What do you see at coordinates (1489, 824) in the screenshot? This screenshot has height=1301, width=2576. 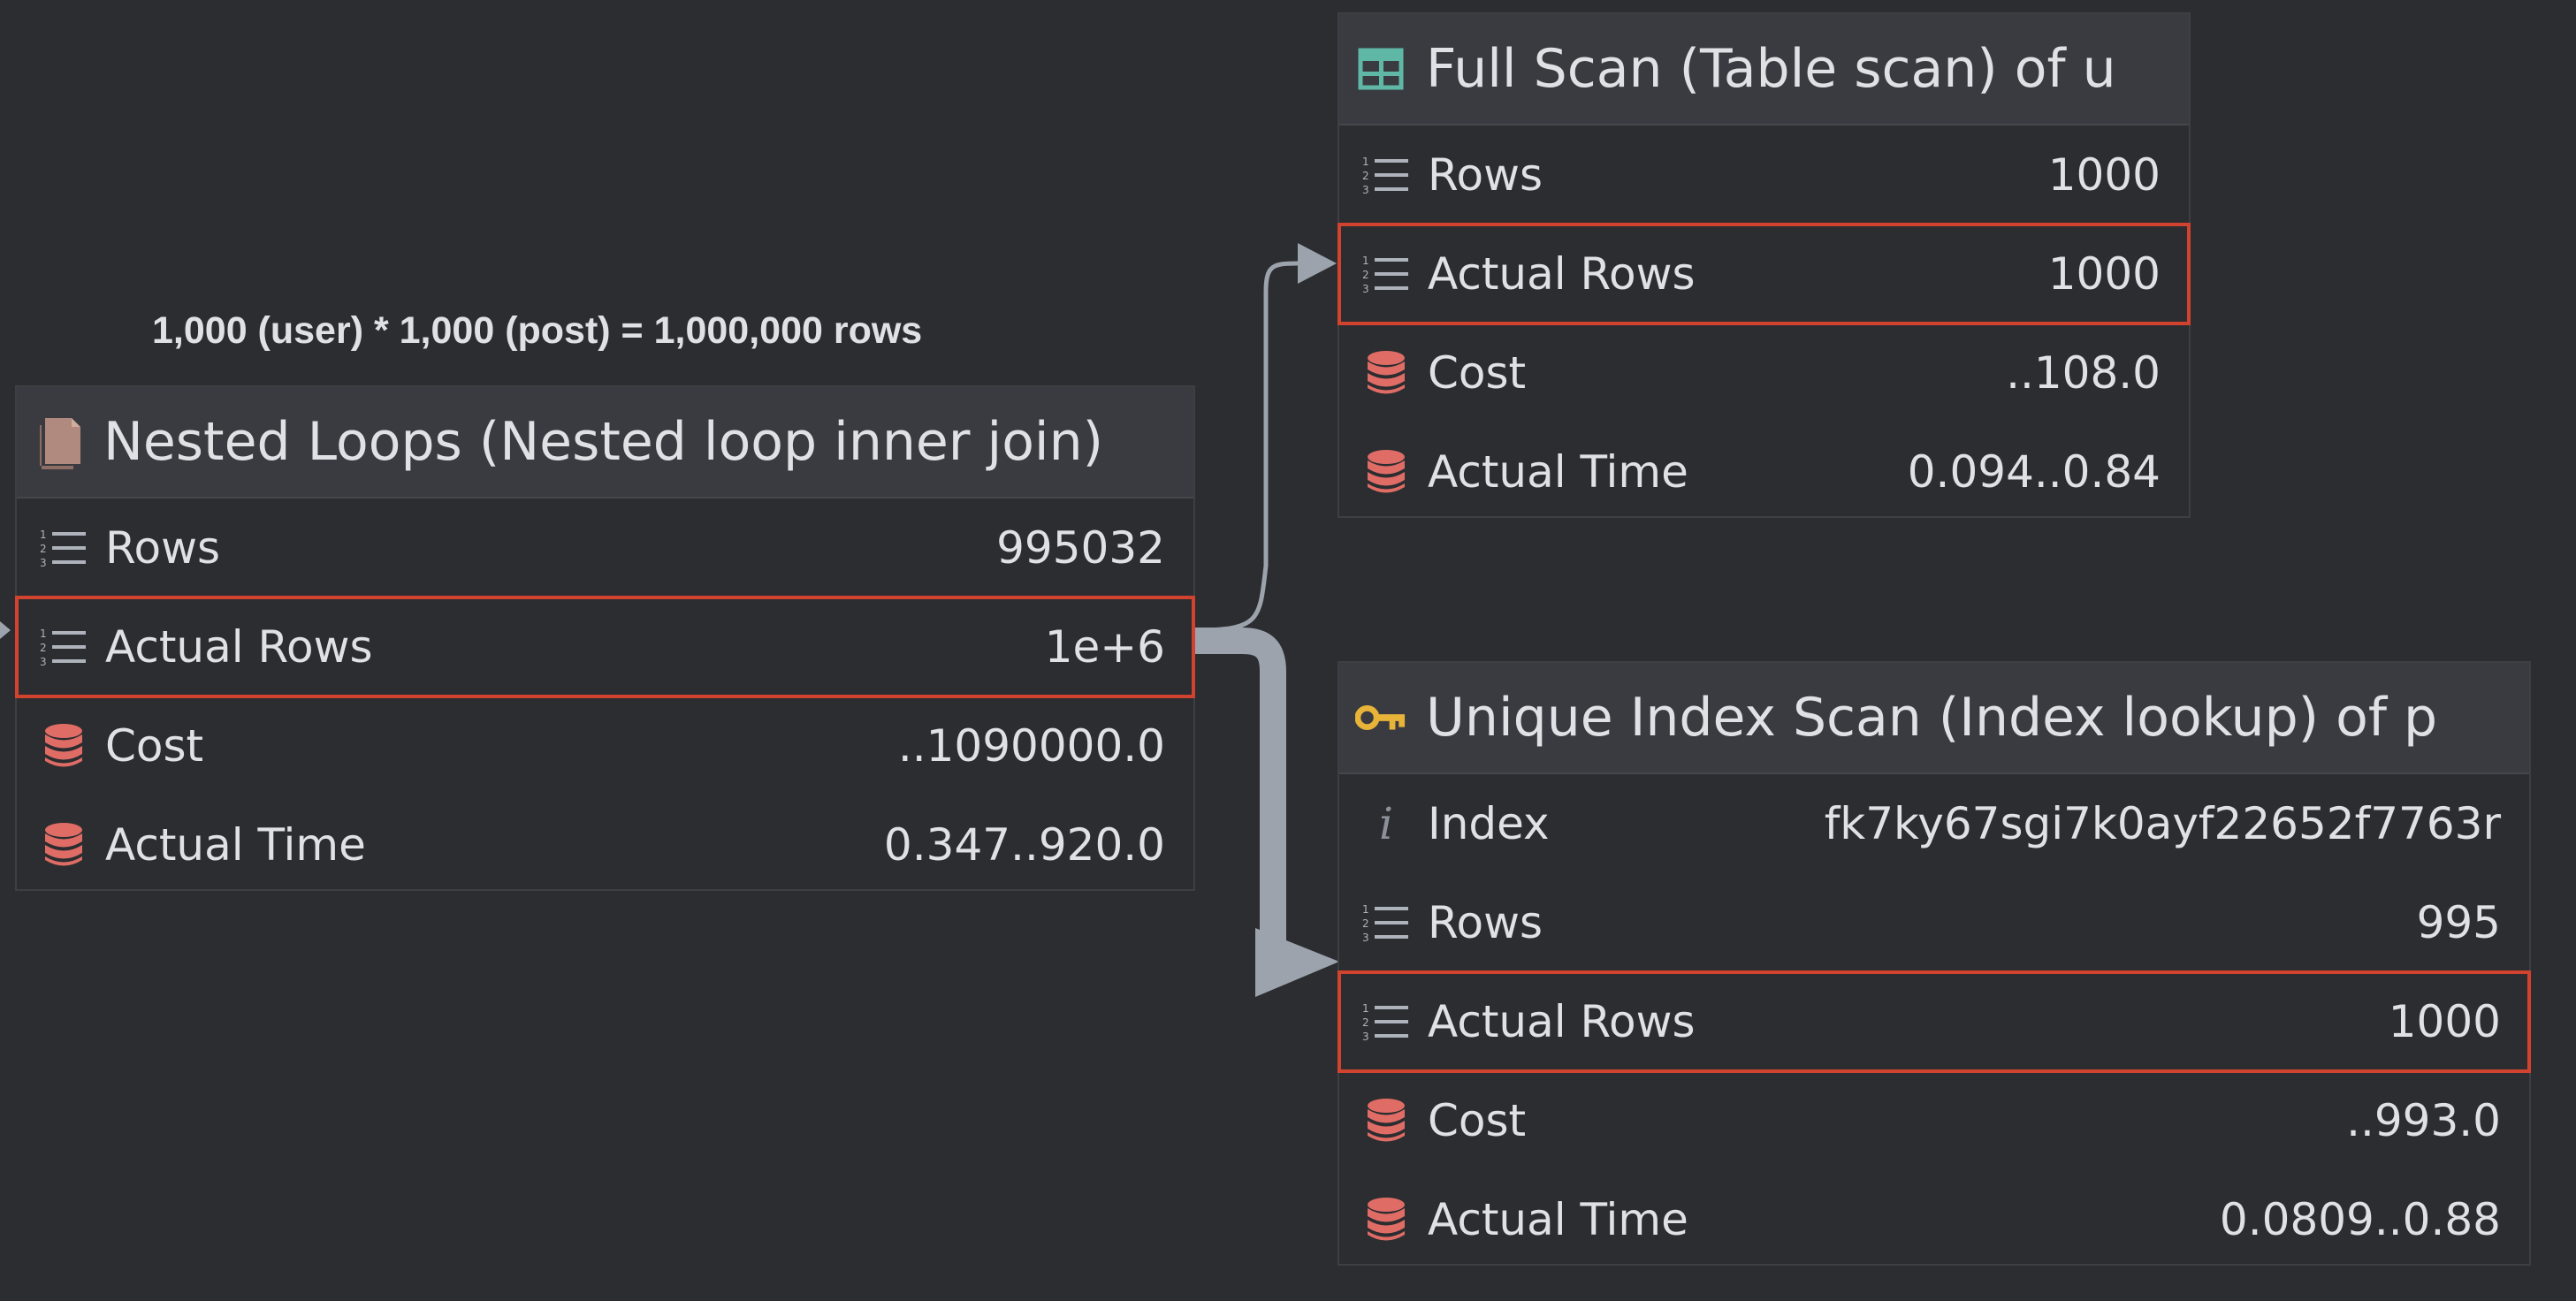 I see `metric-label: Index` at bounding box center [1489, 824].